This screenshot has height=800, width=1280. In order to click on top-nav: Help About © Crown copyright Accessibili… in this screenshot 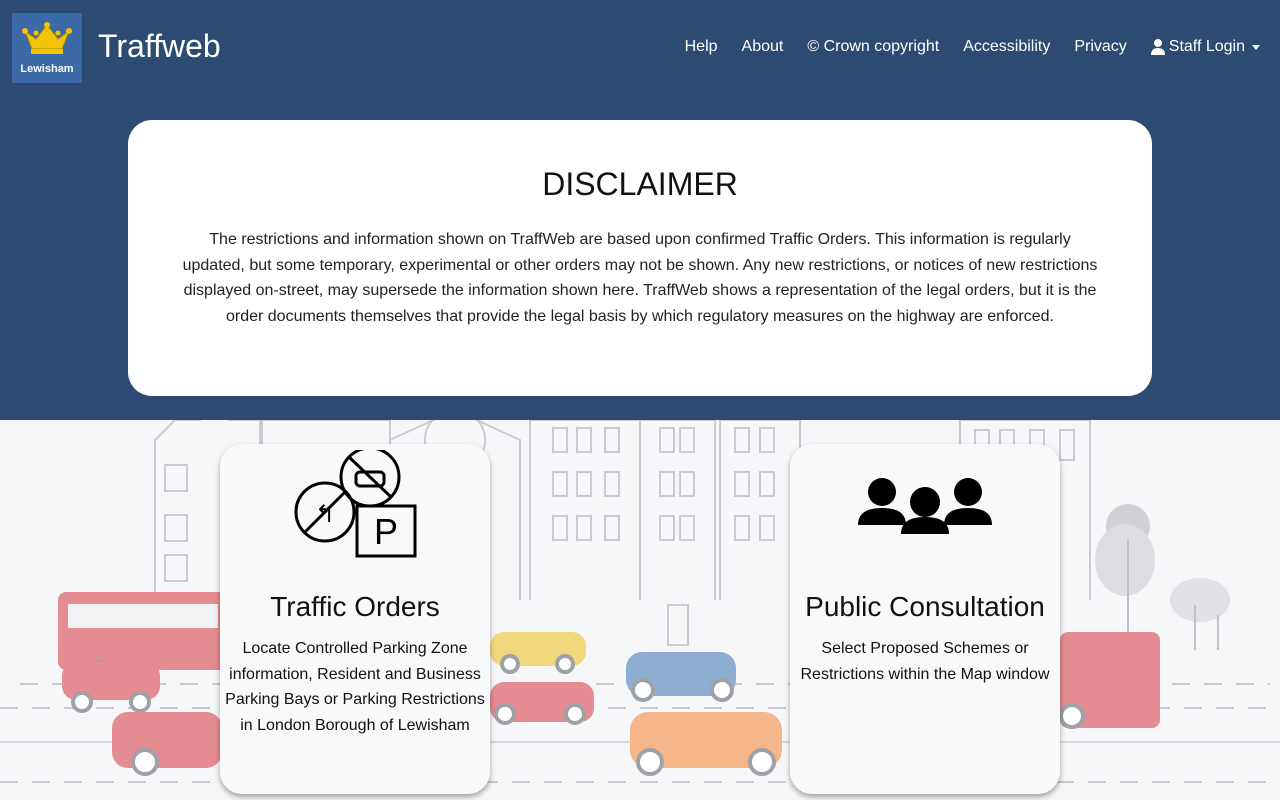, I will do `click(972, 47)`.